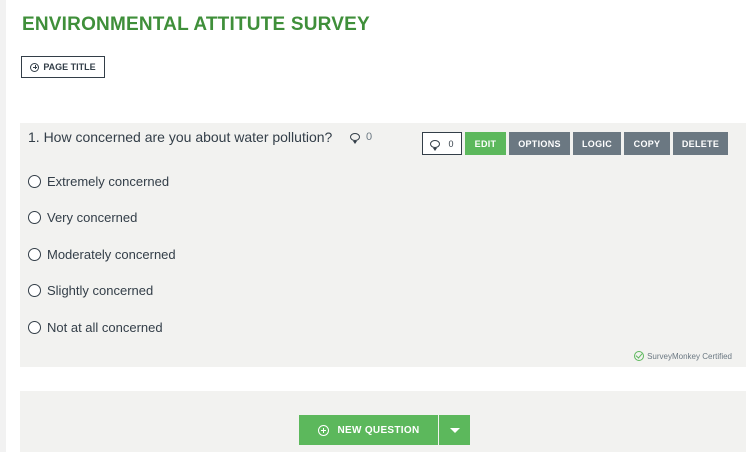  Describe the element at coordinates (105, 327) in the screenshot. I see `choice-label: Not at all concerned` at that location.